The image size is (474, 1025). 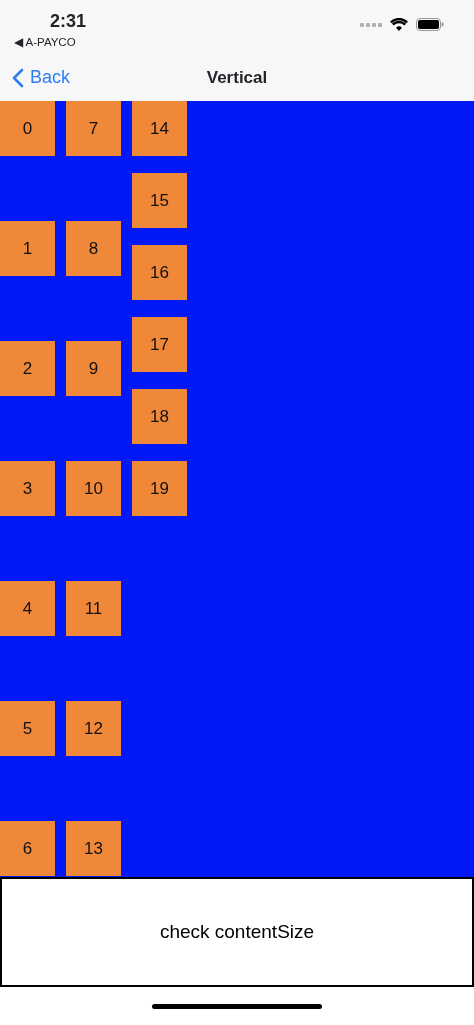 I want to click on grid-cell: 1, so click(x=27, y=248).